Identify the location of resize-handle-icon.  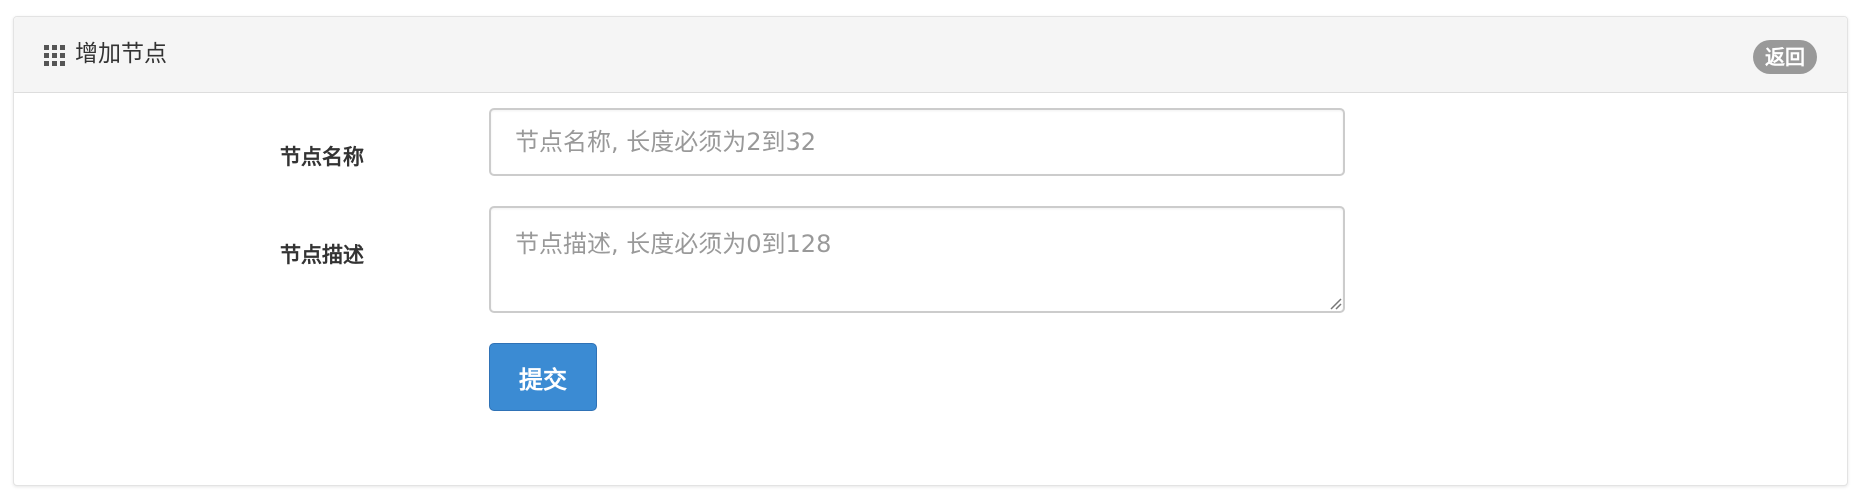
(1335, 303).